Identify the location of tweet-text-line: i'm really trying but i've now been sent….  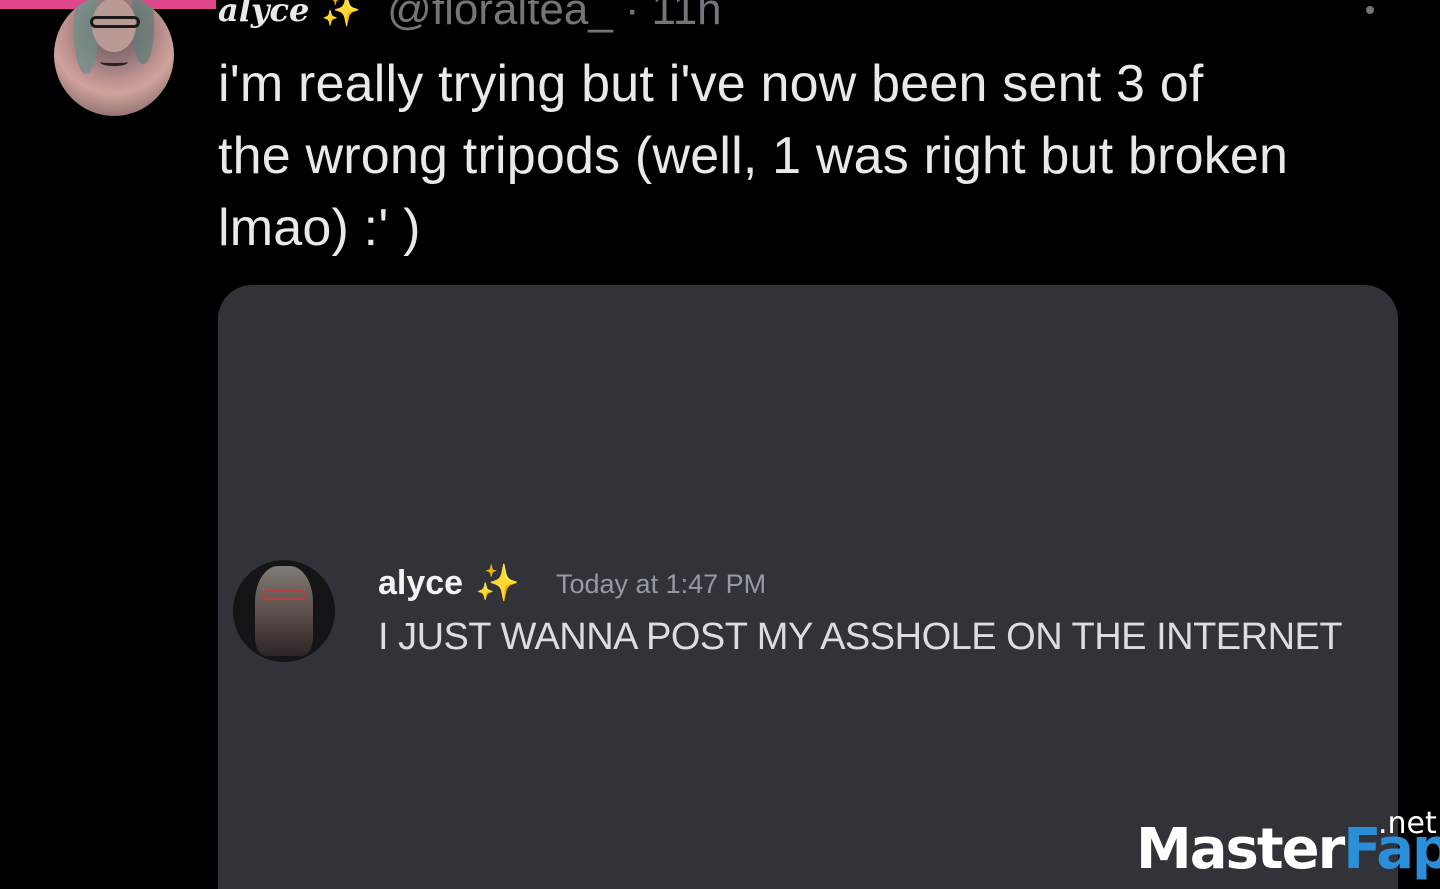
(711, 84).